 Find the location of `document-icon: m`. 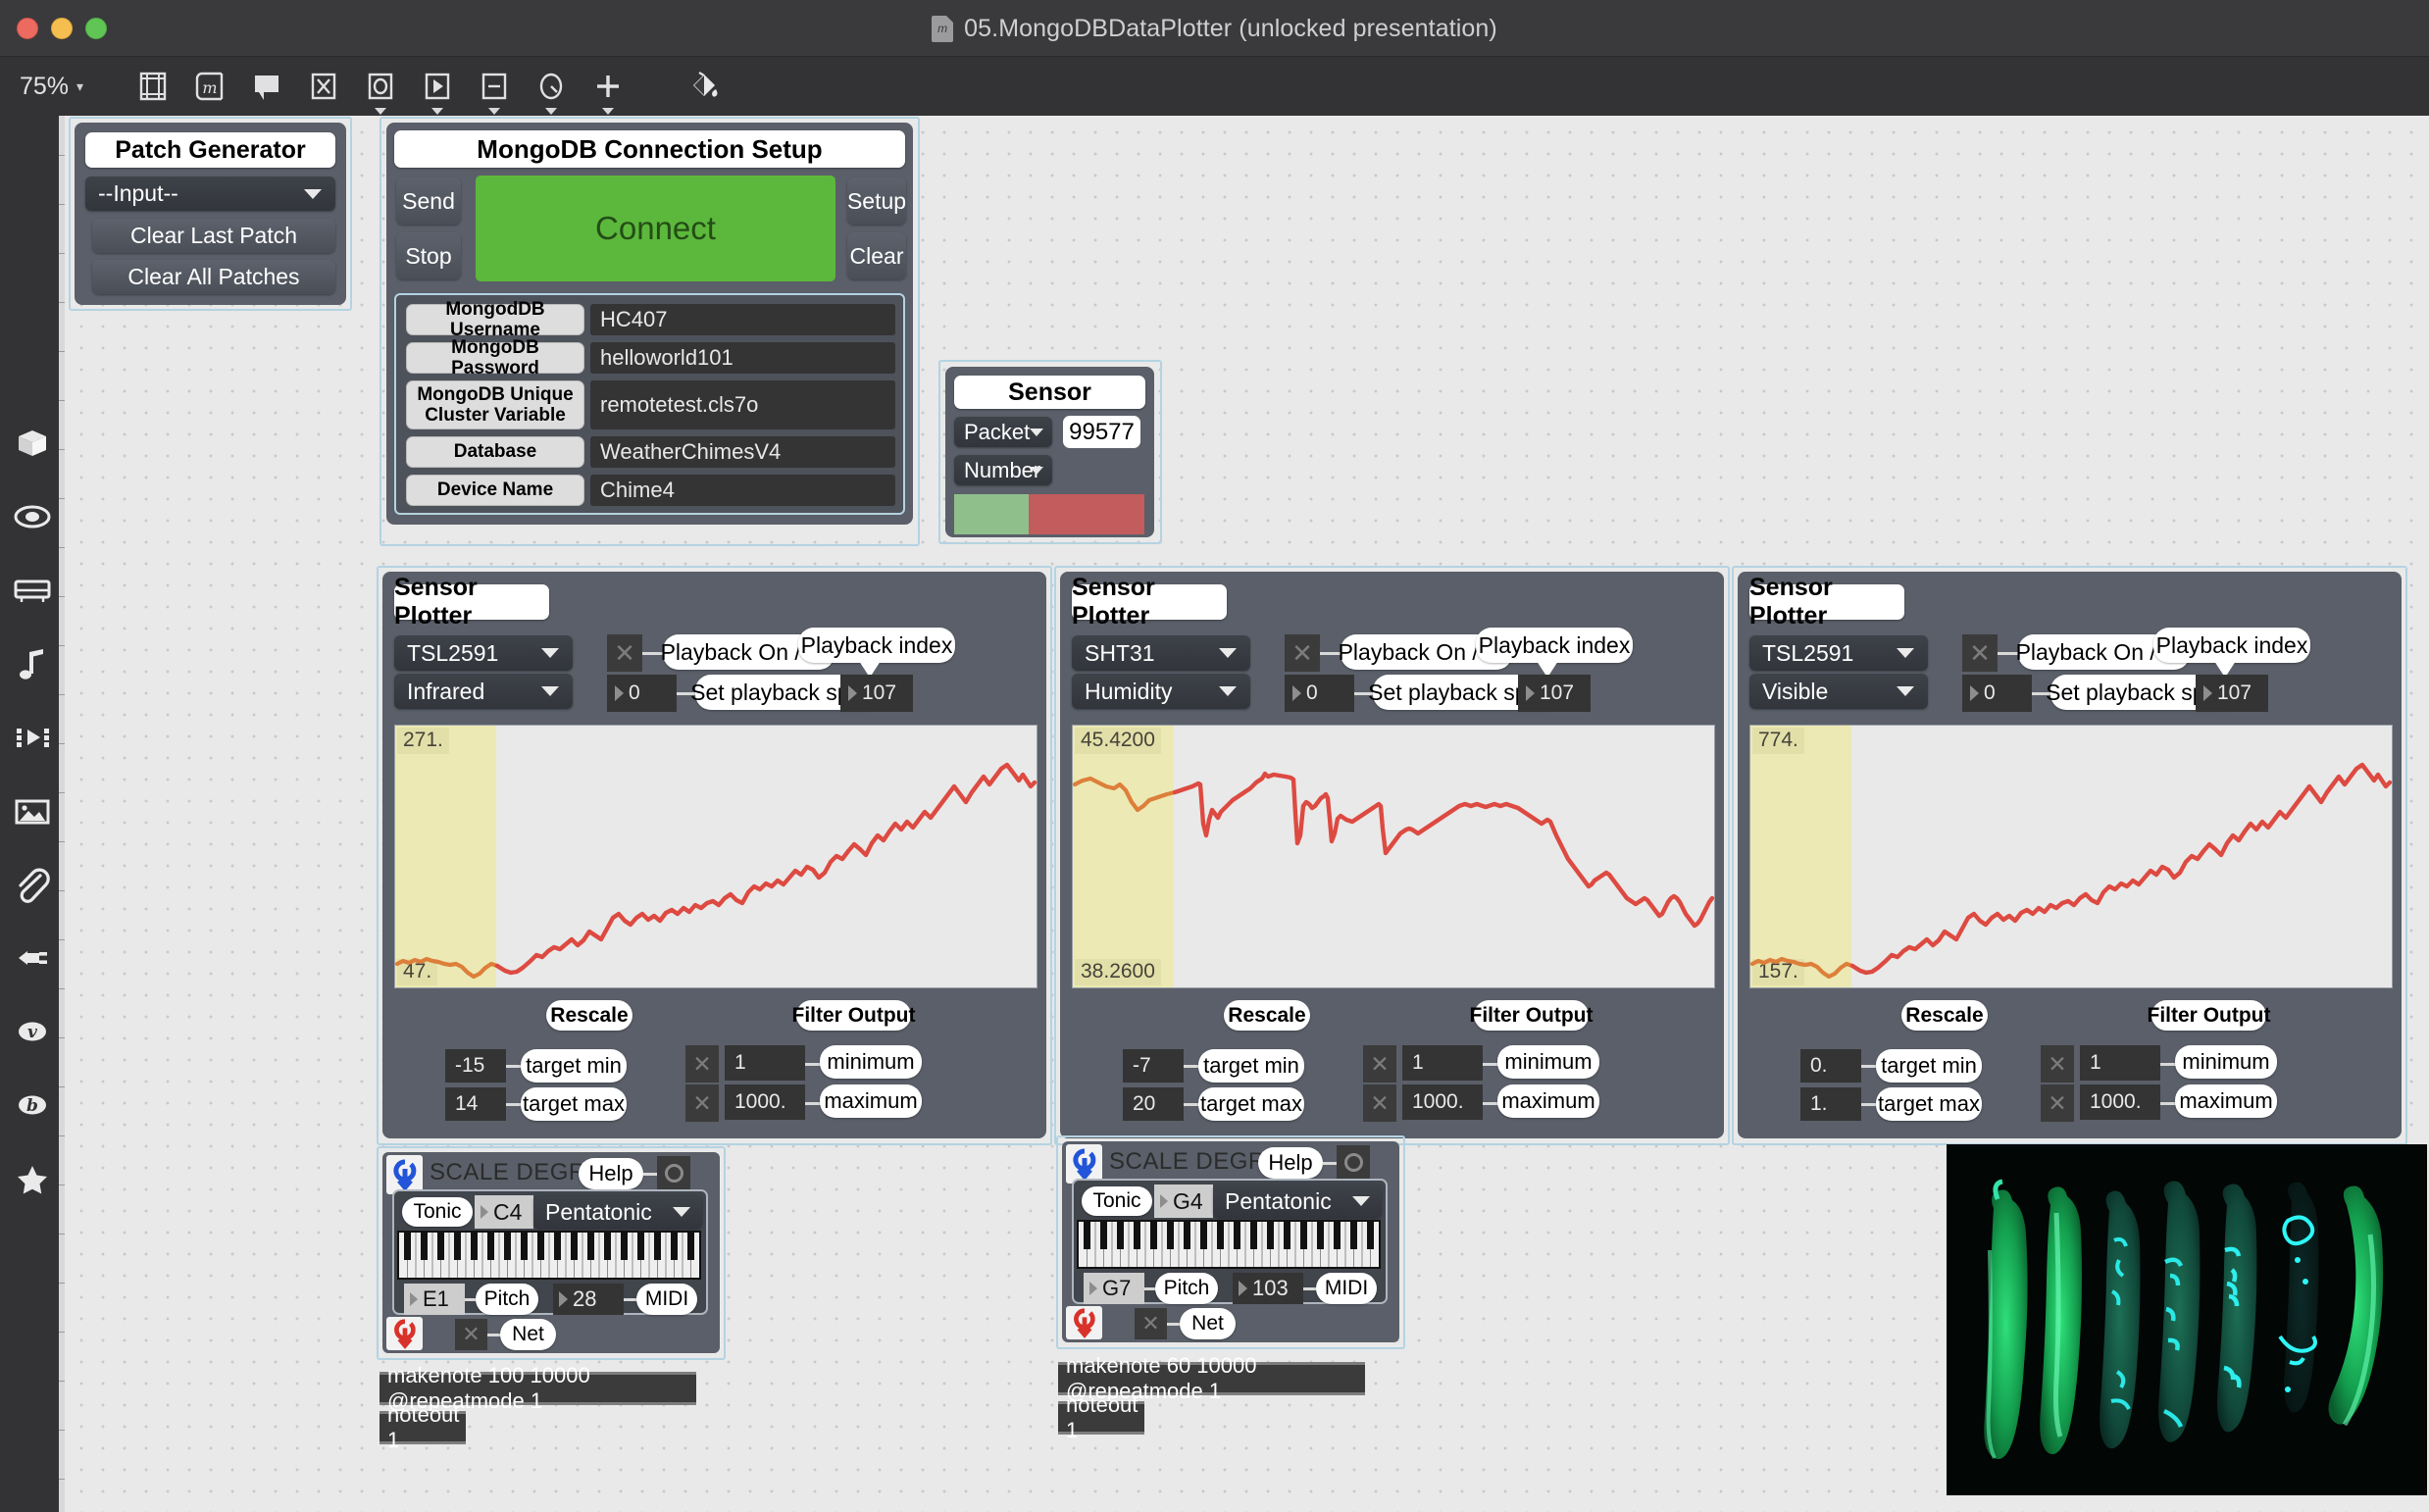

document-icon: m is located at coordinates (943, 28).